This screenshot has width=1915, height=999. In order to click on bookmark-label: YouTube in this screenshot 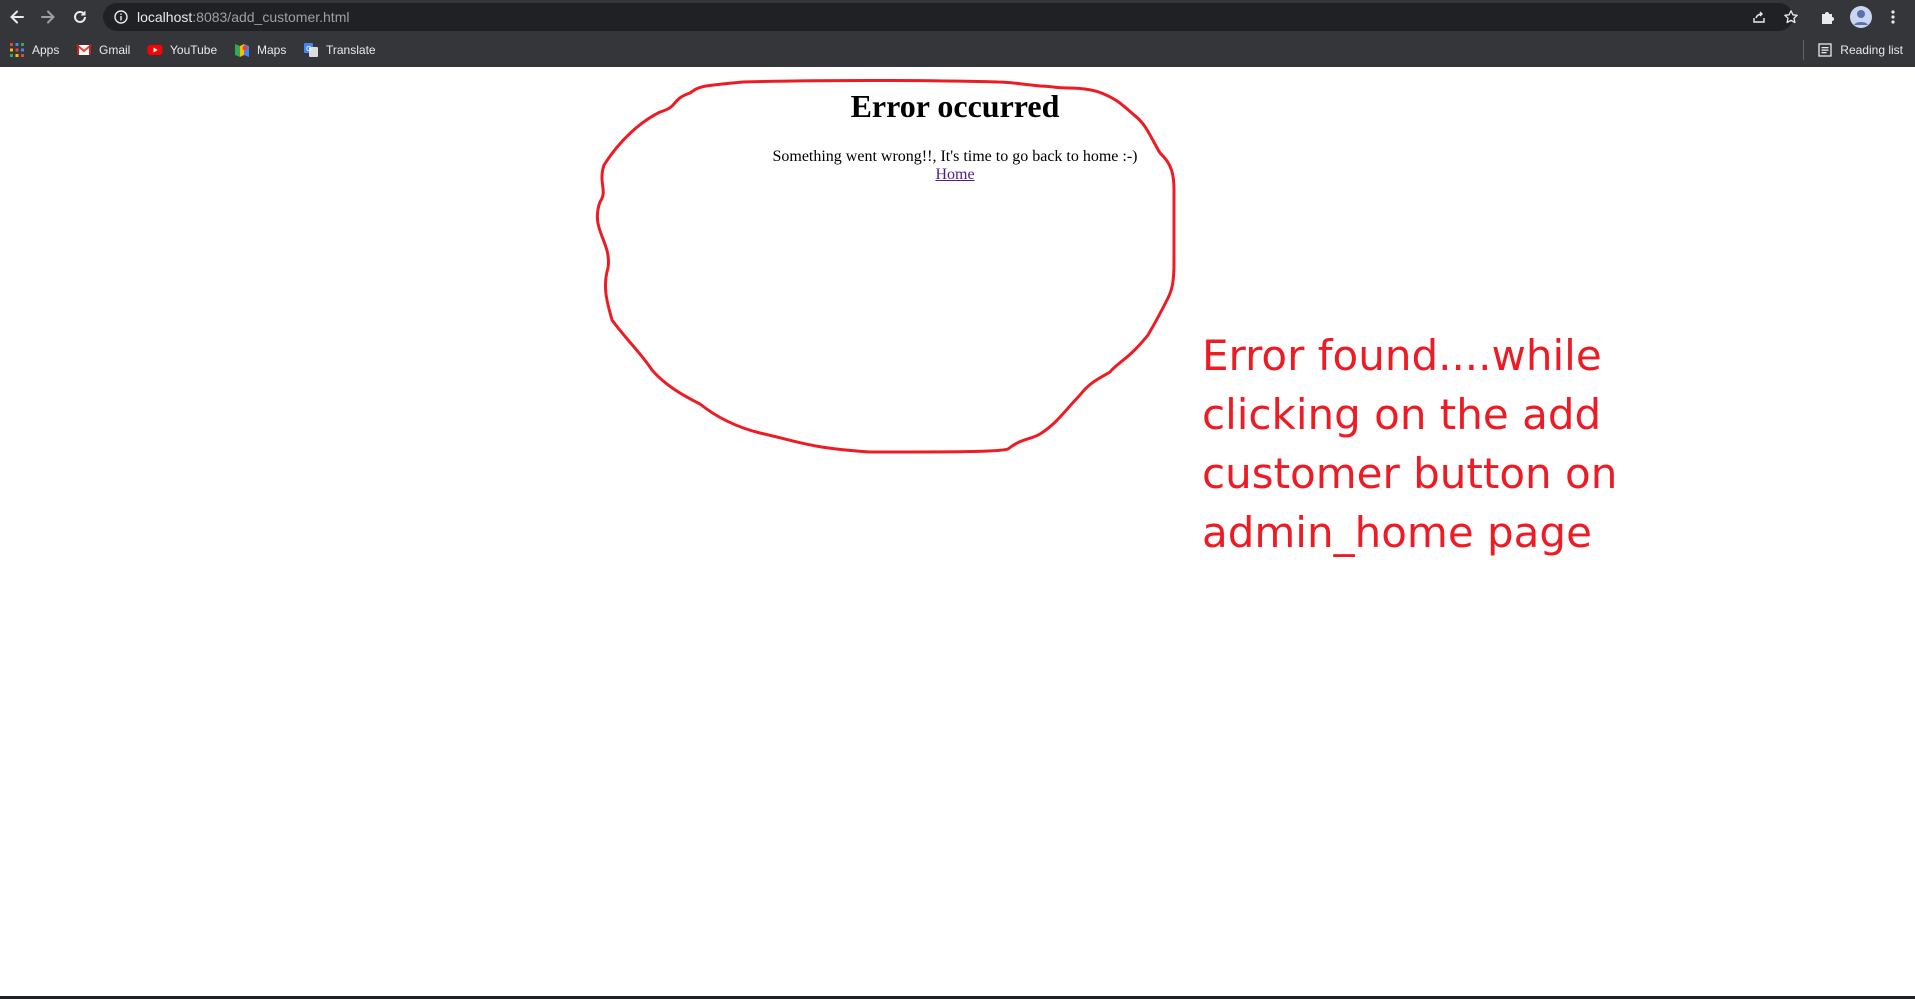, I will do `click(194, 50)`.